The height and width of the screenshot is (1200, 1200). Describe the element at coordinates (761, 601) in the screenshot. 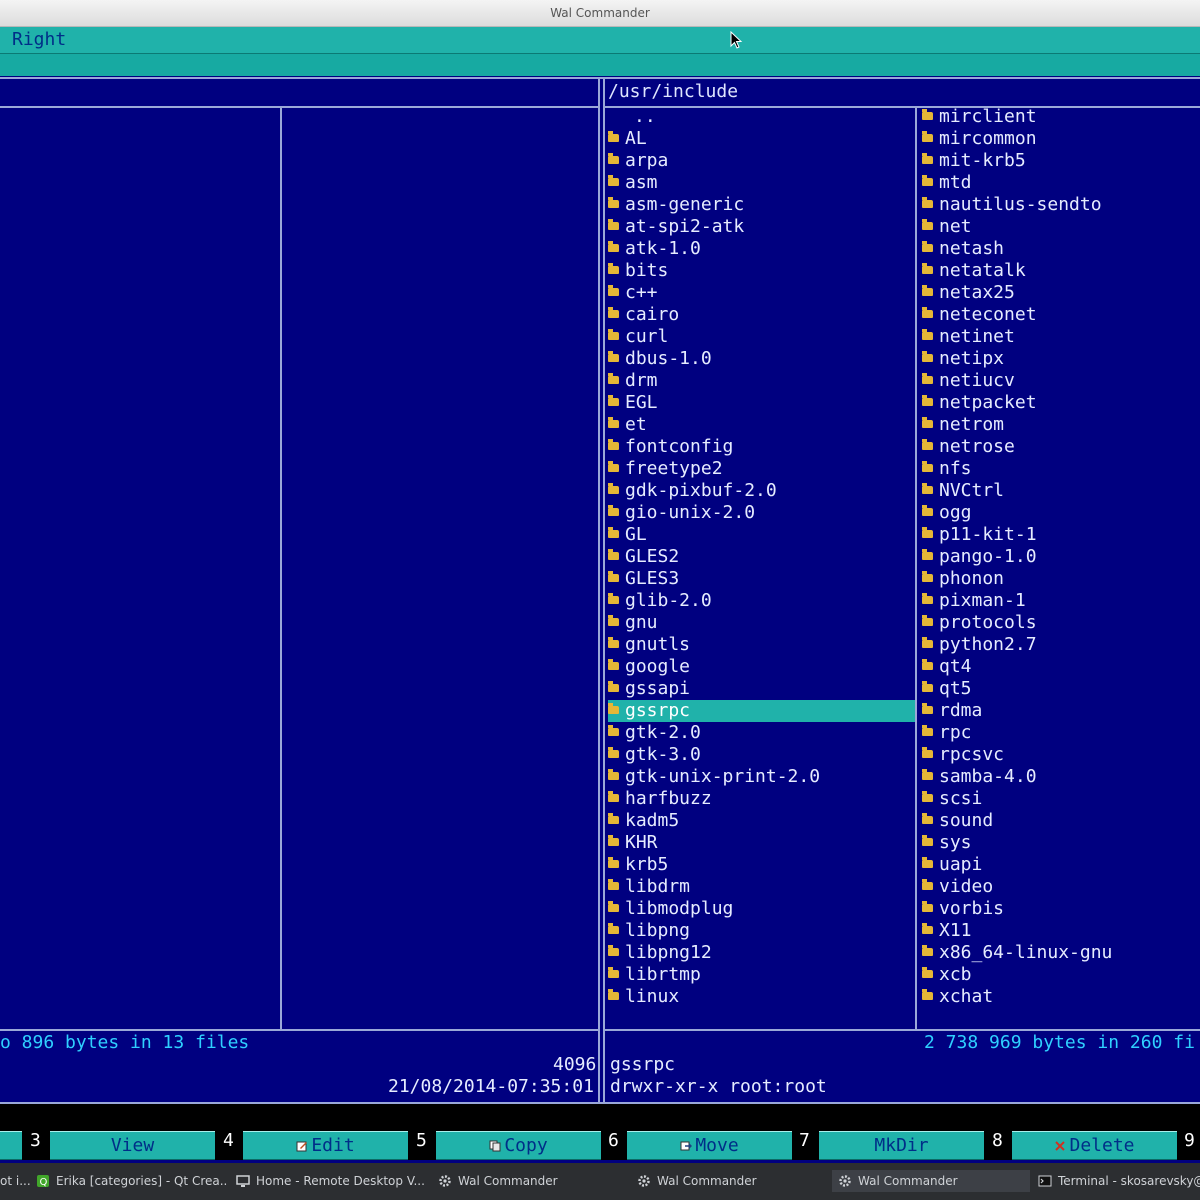

I see `file-list-row: glib-2.0` at that location.